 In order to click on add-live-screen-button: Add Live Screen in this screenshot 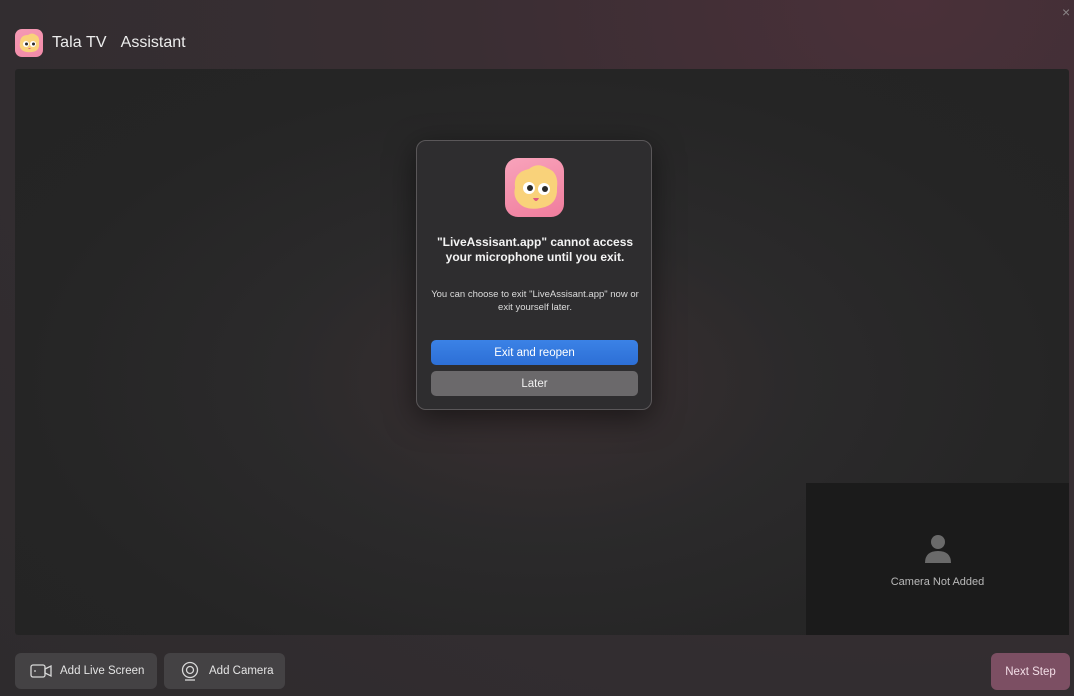, I will do `click(86, 671)`.